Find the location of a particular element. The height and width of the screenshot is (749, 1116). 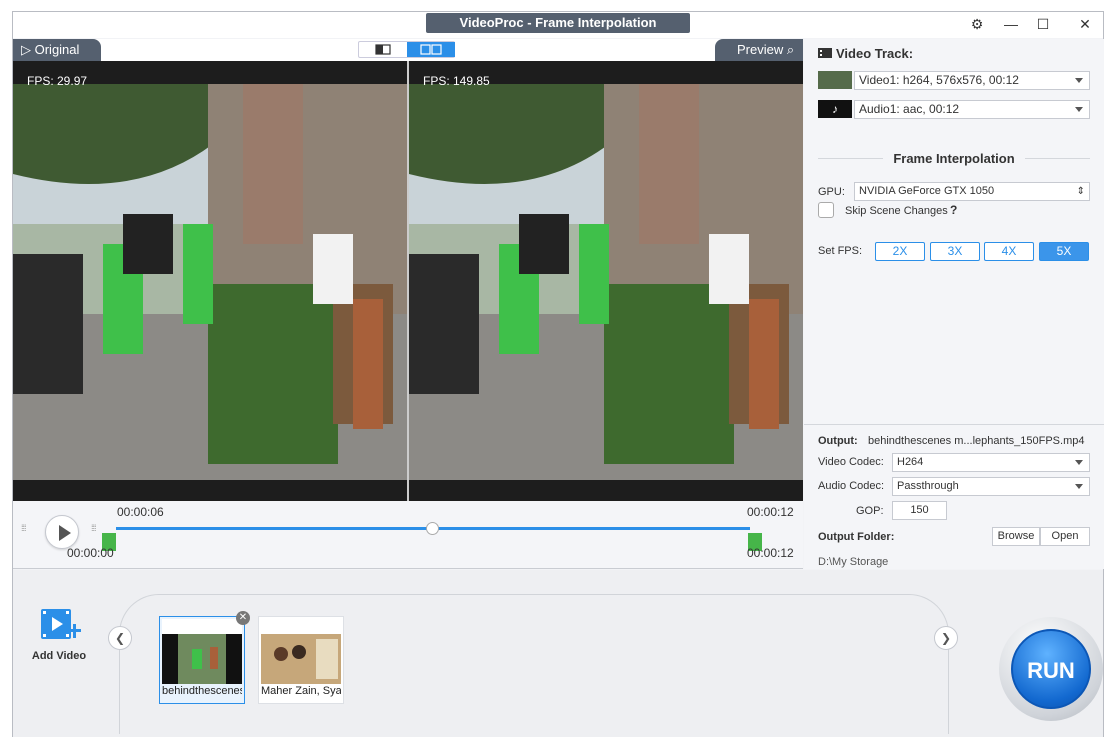

preview-tab: Preview ⌕ is located at coordinates (759, 50).